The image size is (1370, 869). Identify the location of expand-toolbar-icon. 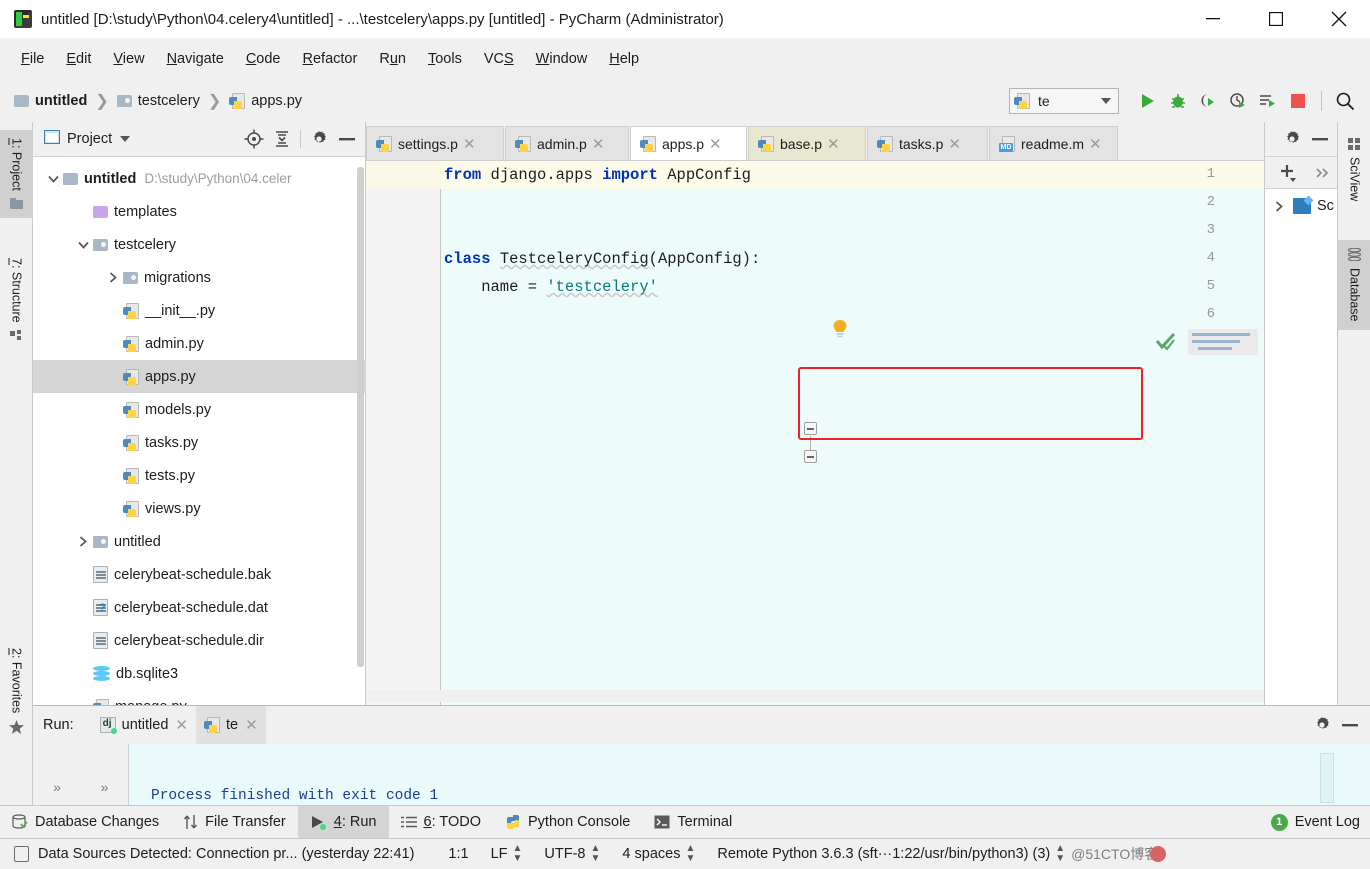
(1323, 173).